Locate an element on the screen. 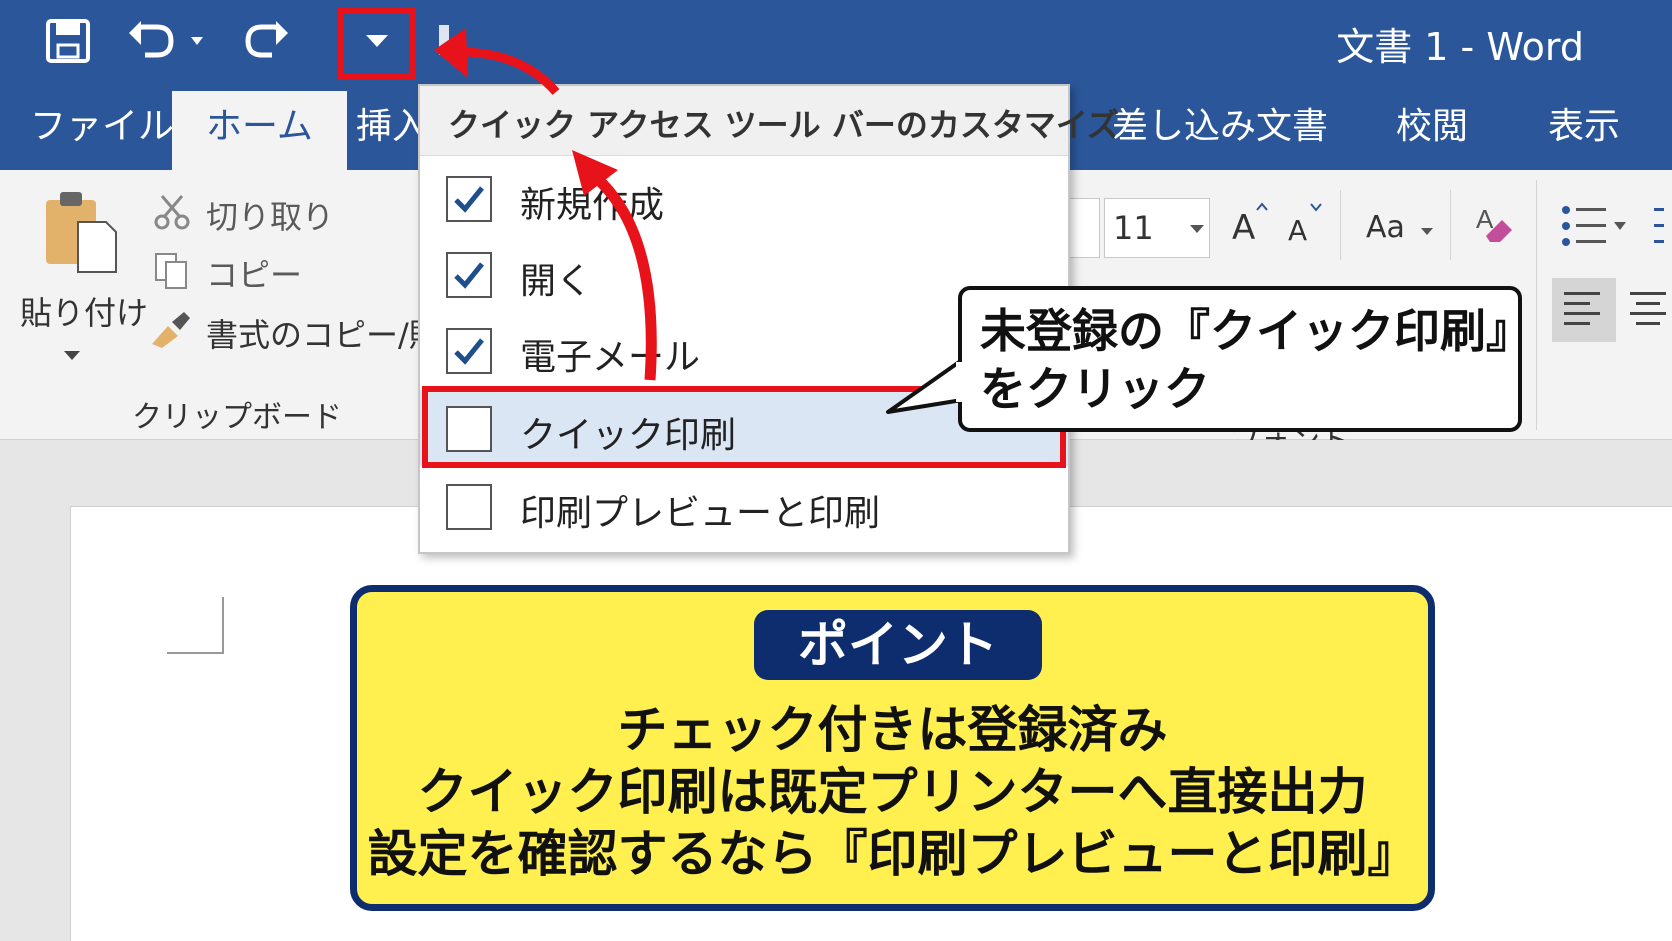 Image resolution: width=1672 pixels, height=941 pixels. save-icon is located at coordinates (68, 41).